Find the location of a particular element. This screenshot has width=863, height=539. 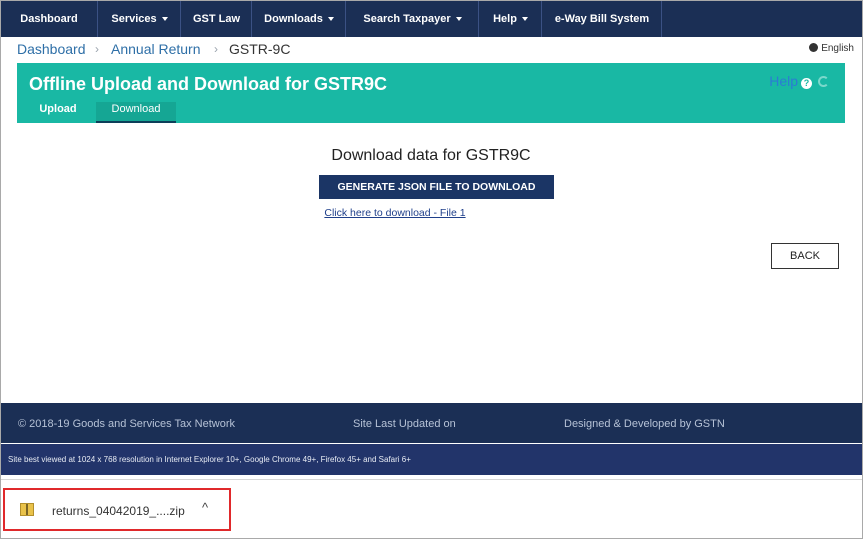

nav-label: GST Law is located at coordinates (216, 19).